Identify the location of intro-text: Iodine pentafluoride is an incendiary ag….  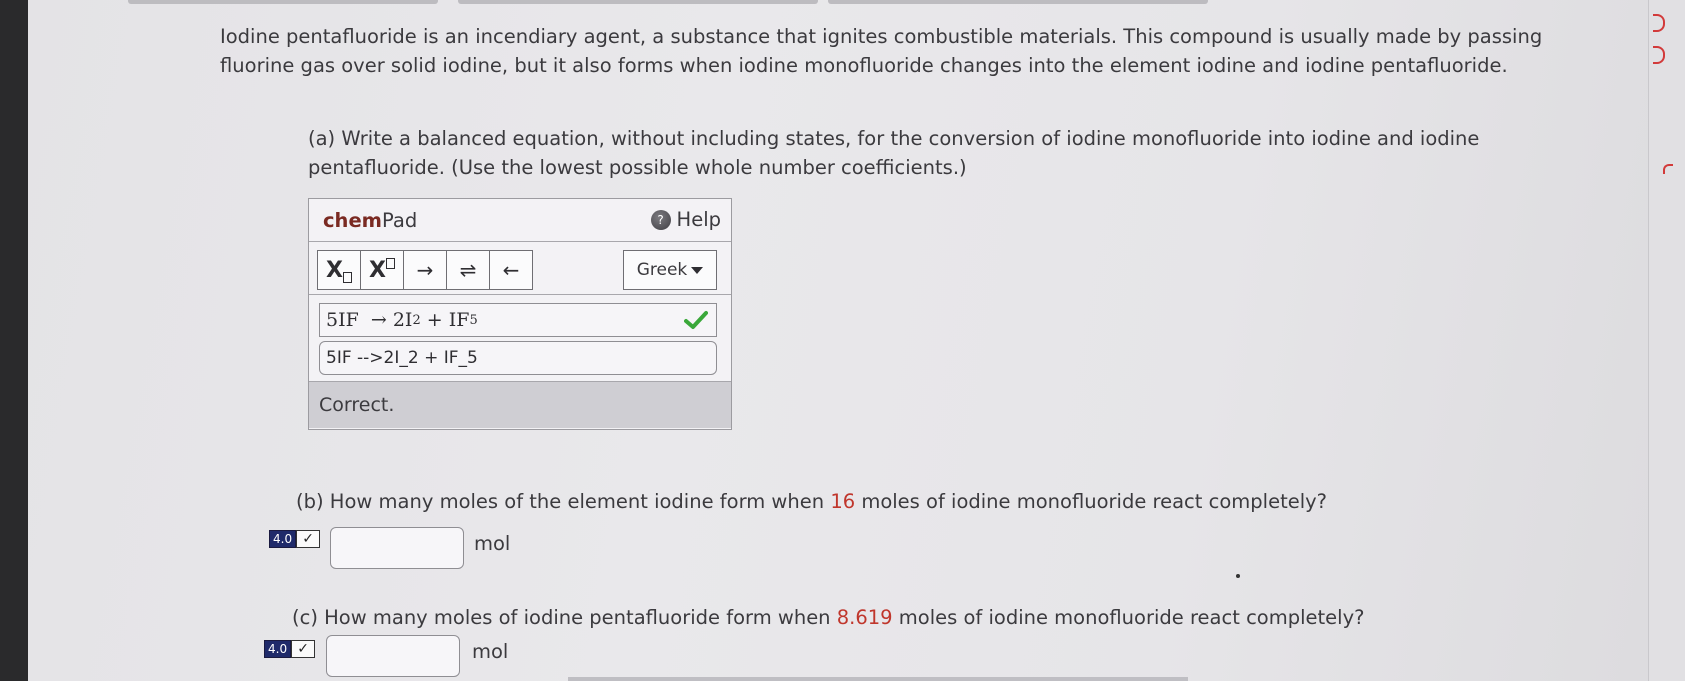
(881, 51).